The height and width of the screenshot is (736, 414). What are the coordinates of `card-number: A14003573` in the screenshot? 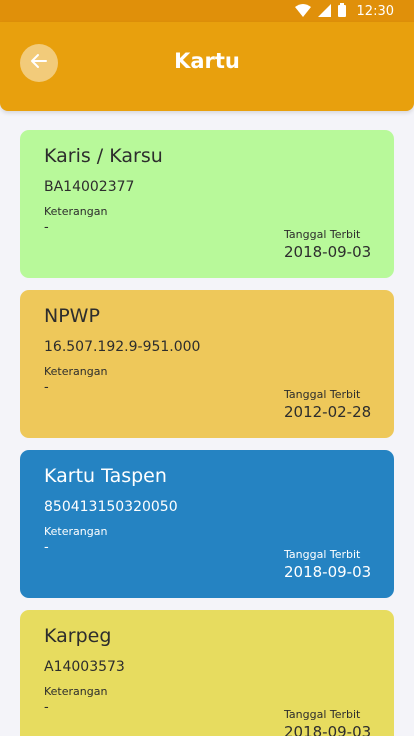 It's located at (84, 667).